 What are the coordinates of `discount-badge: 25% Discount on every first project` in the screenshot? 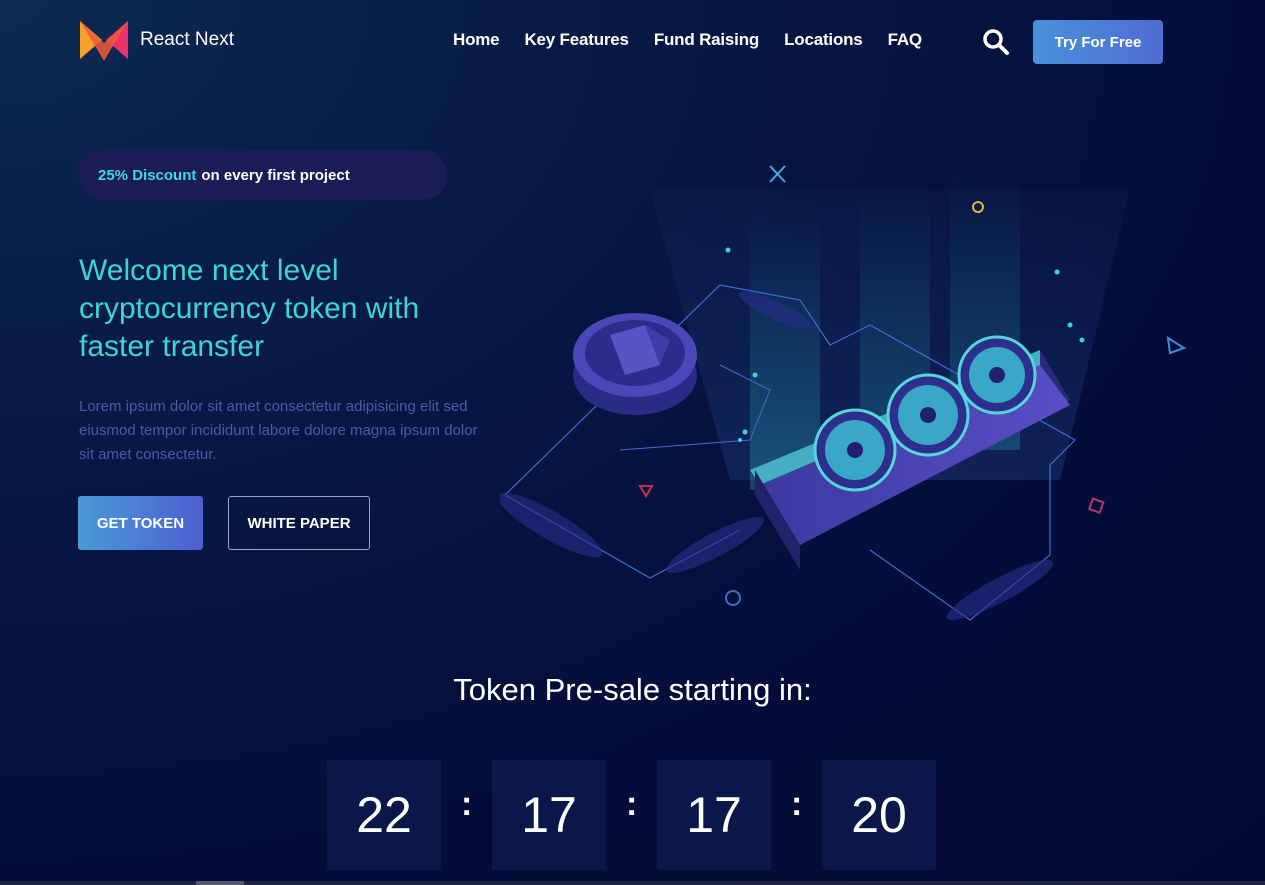 It's located at (262, 175).